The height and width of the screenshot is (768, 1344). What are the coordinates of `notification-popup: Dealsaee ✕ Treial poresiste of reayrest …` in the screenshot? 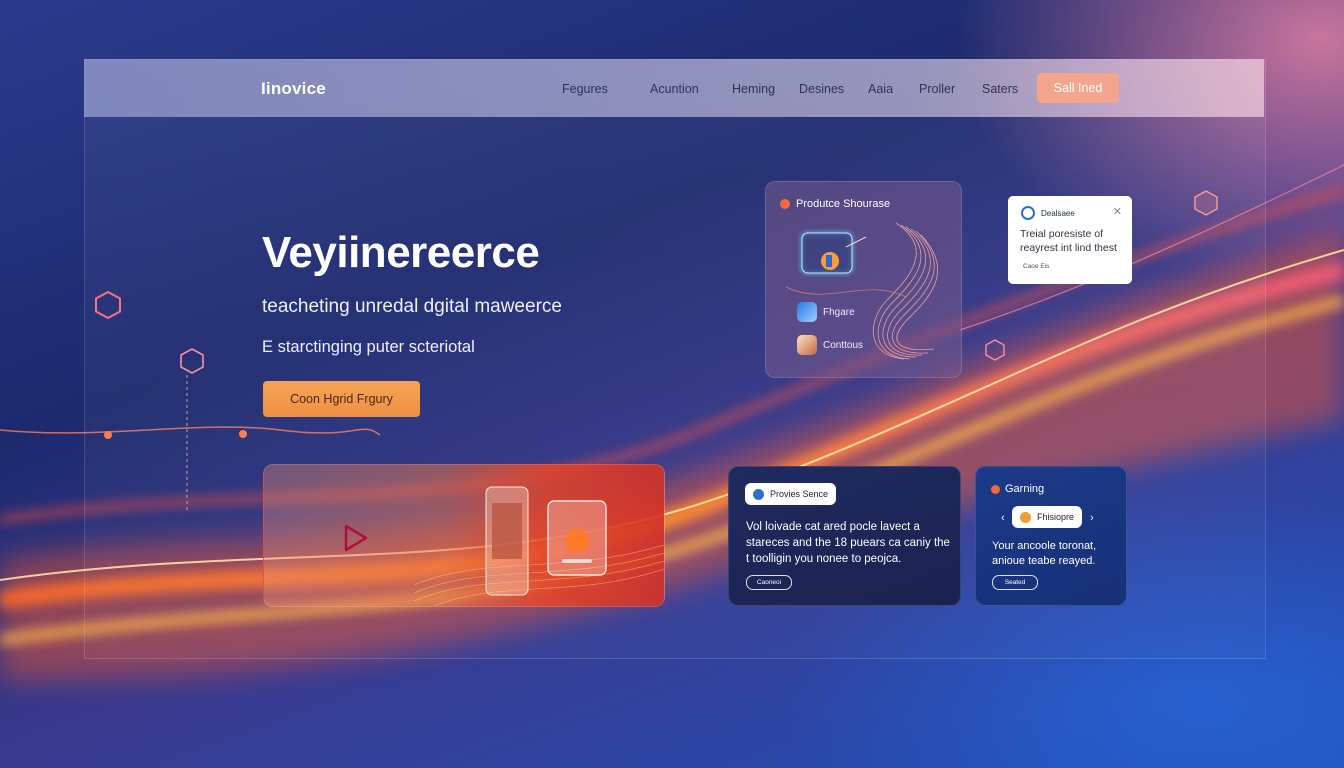 It's located at (1070, 240).